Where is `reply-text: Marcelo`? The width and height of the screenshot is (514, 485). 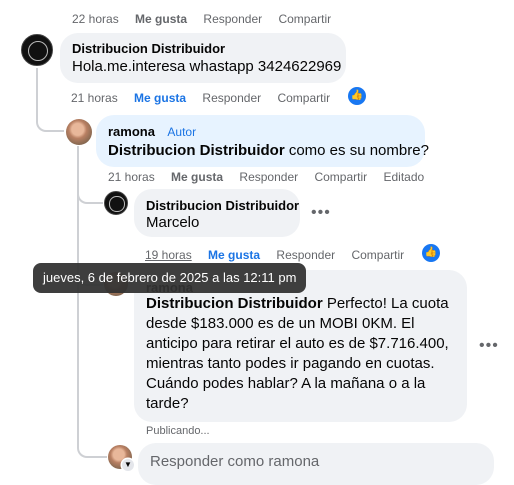 reply-text: Marcelo is located at coordinates (173, 222).